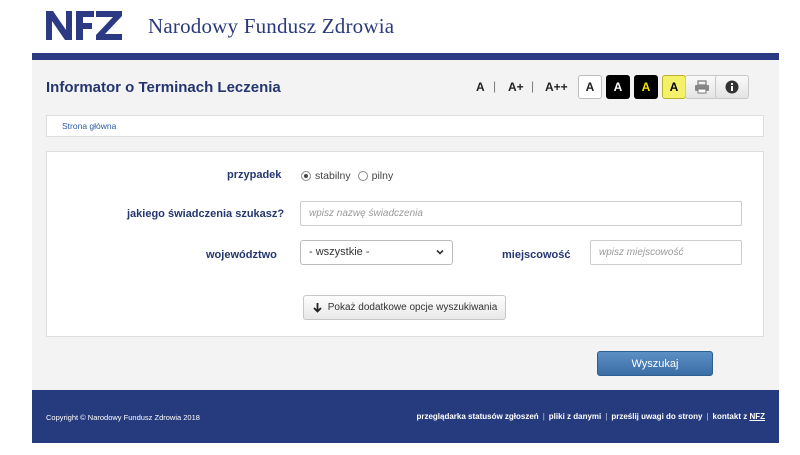 The image size is (800, 455). Describe the element at coordinates (206, 214) in the screenshot. I see `service-label: jakiego świadczenia szukasz?` at that location.